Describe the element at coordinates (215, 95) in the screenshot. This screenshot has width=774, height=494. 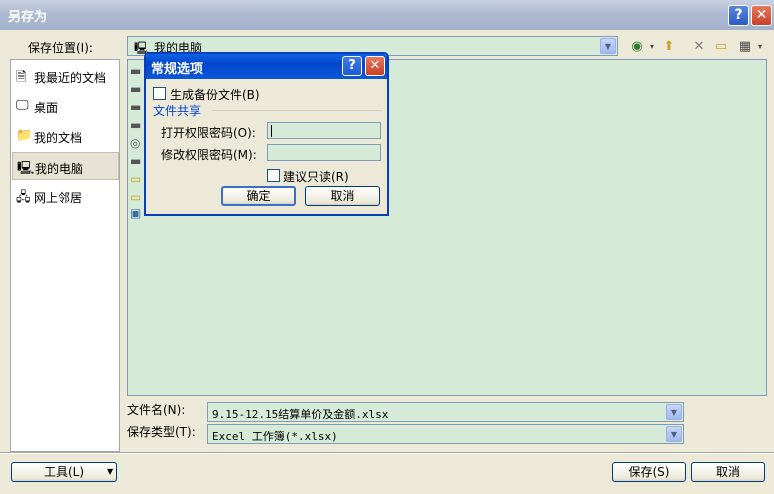
I see `backup-label: 生成备份文件(B)` at that location.